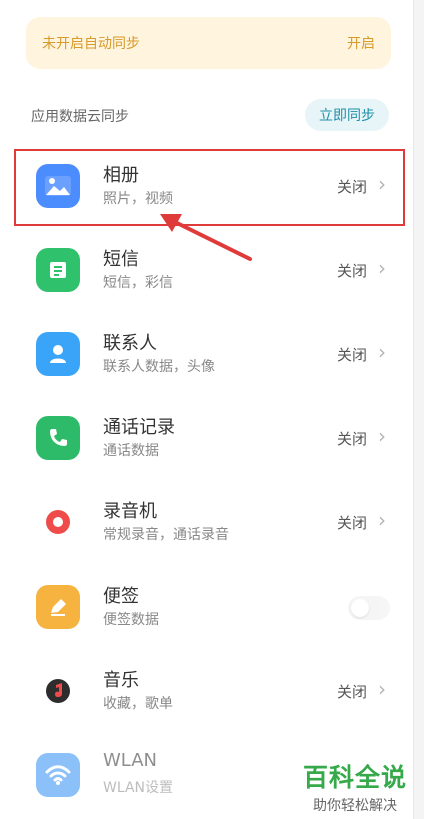  Describe the element at coordinates (354, 777) in the screenshot. I see `watermark-title: 百科全说` at that location.